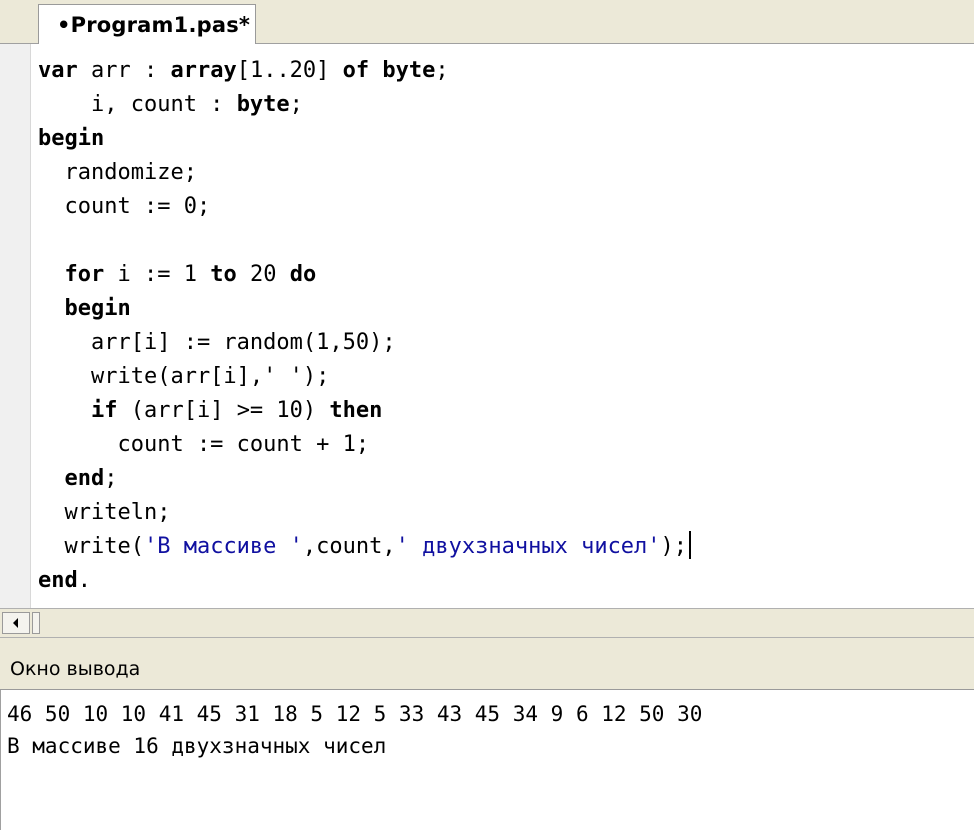 The width and height of the screenshot is (974, 830). I want to click on code-token: count := 0;, so click(124, 206).